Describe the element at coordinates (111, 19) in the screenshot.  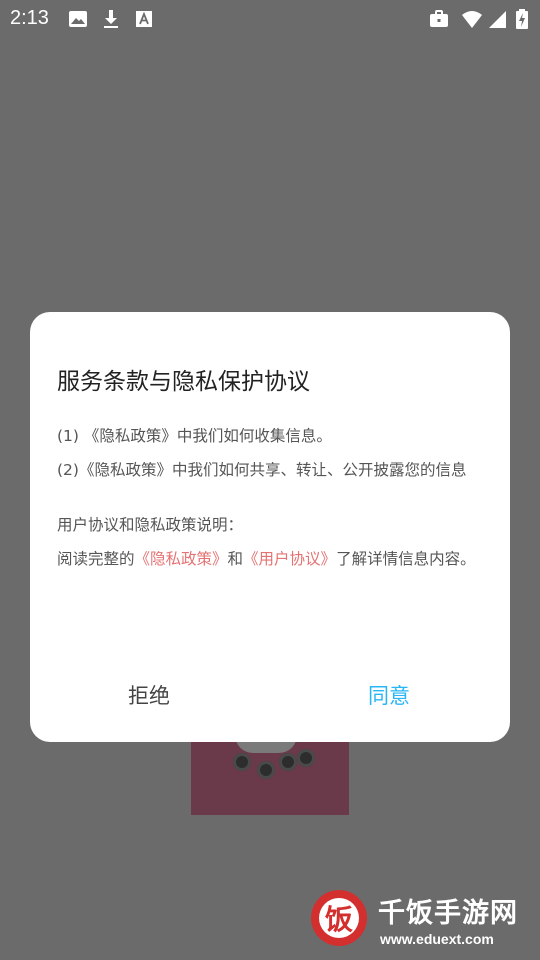
I see `download-icon` at that location.